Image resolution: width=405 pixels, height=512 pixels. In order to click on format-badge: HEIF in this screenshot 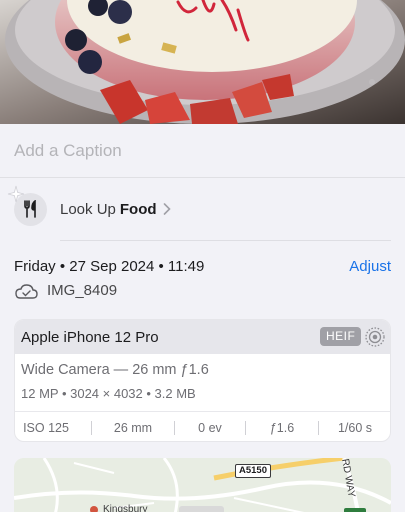, I will do `click(341, 336)`.